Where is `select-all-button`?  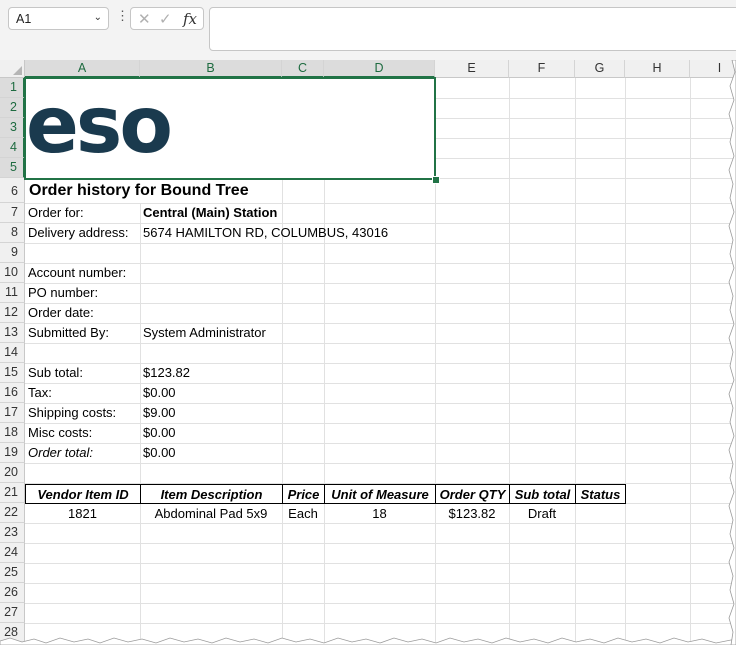 select-all-button is located at coordinates (12, 69).